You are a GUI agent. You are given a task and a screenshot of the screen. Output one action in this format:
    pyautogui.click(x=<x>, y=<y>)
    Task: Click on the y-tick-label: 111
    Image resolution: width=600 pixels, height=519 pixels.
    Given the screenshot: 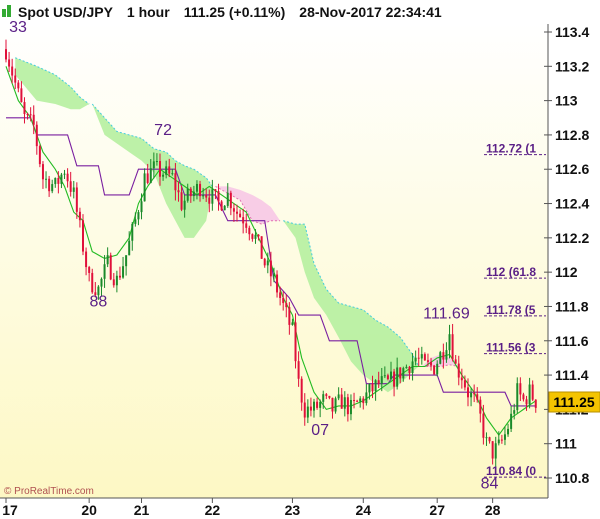 What is the action you would take?
    pyautogui.click(x=566, y=444)
    